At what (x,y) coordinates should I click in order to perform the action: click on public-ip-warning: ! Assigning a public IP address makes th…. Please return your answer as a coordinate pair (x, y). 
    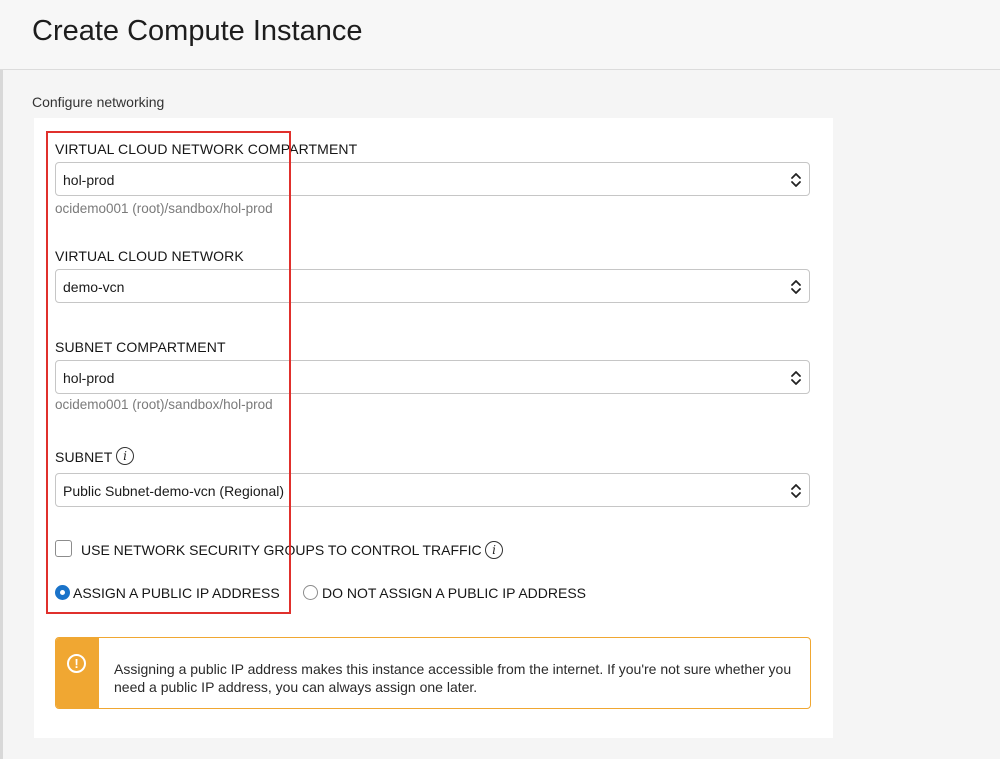
    Looking at the image, I should click on (433, 673).